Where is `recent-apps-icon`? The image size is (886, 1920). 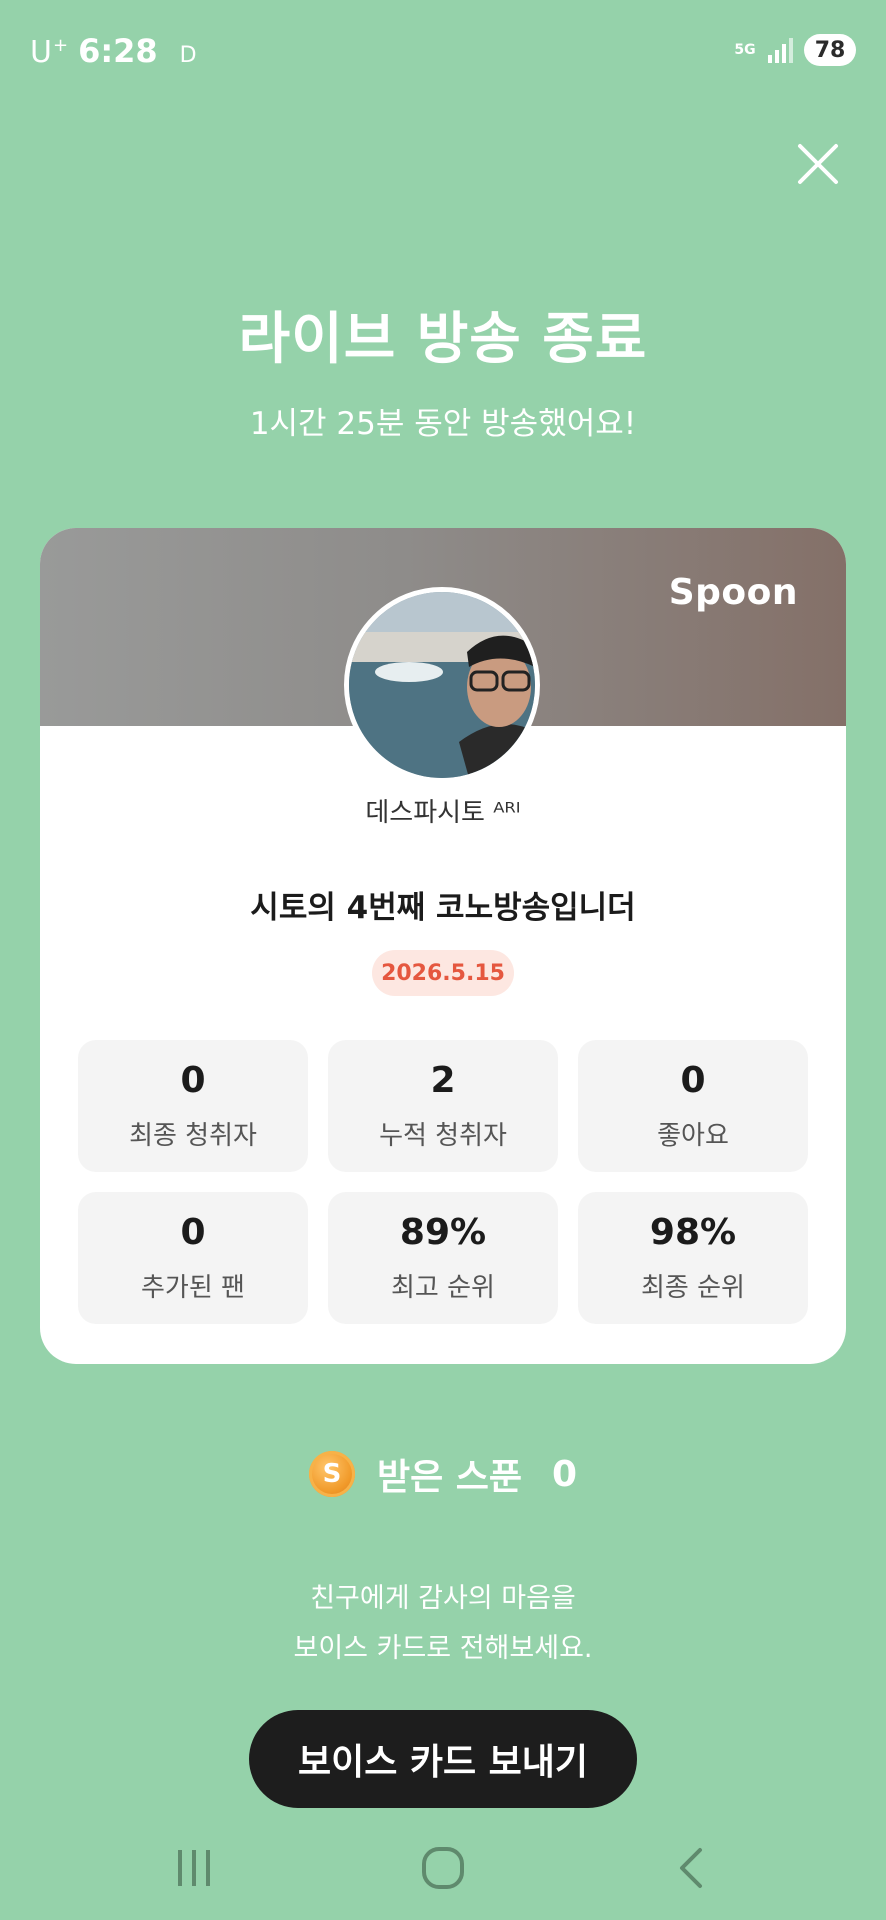
recent-apps-icon is located at coordinates (194, 1868).